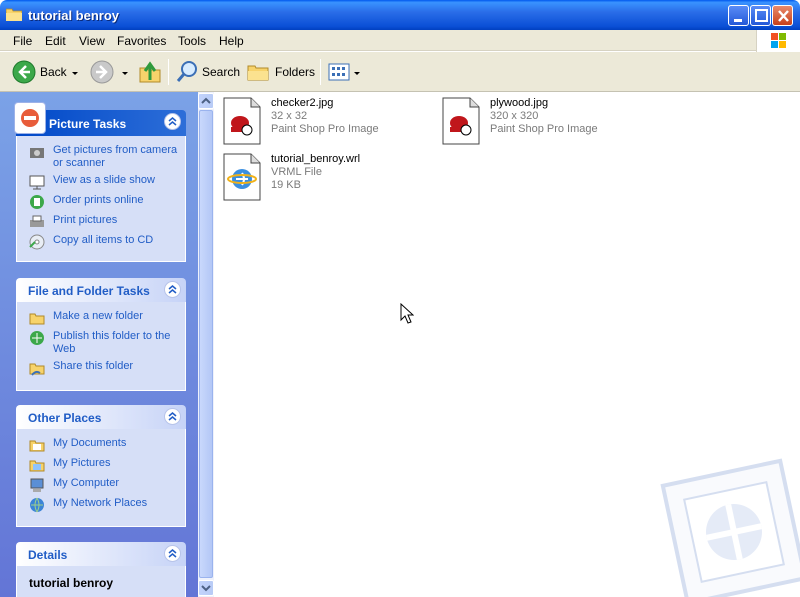  I want to click on task-print-pictures: Print pictures, so click(104, 222).